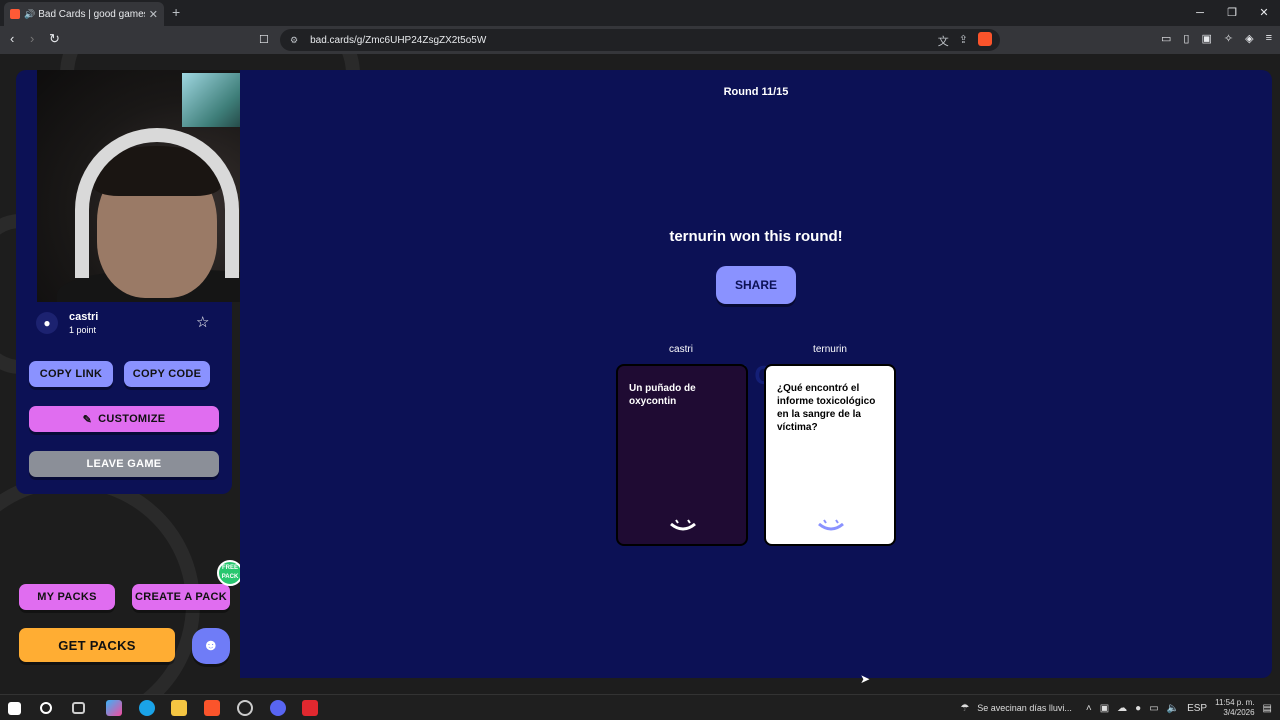 The height and width of the screenshot is (720, 1280). I want to click on notification-icon: ▤, so click(1267, 708).